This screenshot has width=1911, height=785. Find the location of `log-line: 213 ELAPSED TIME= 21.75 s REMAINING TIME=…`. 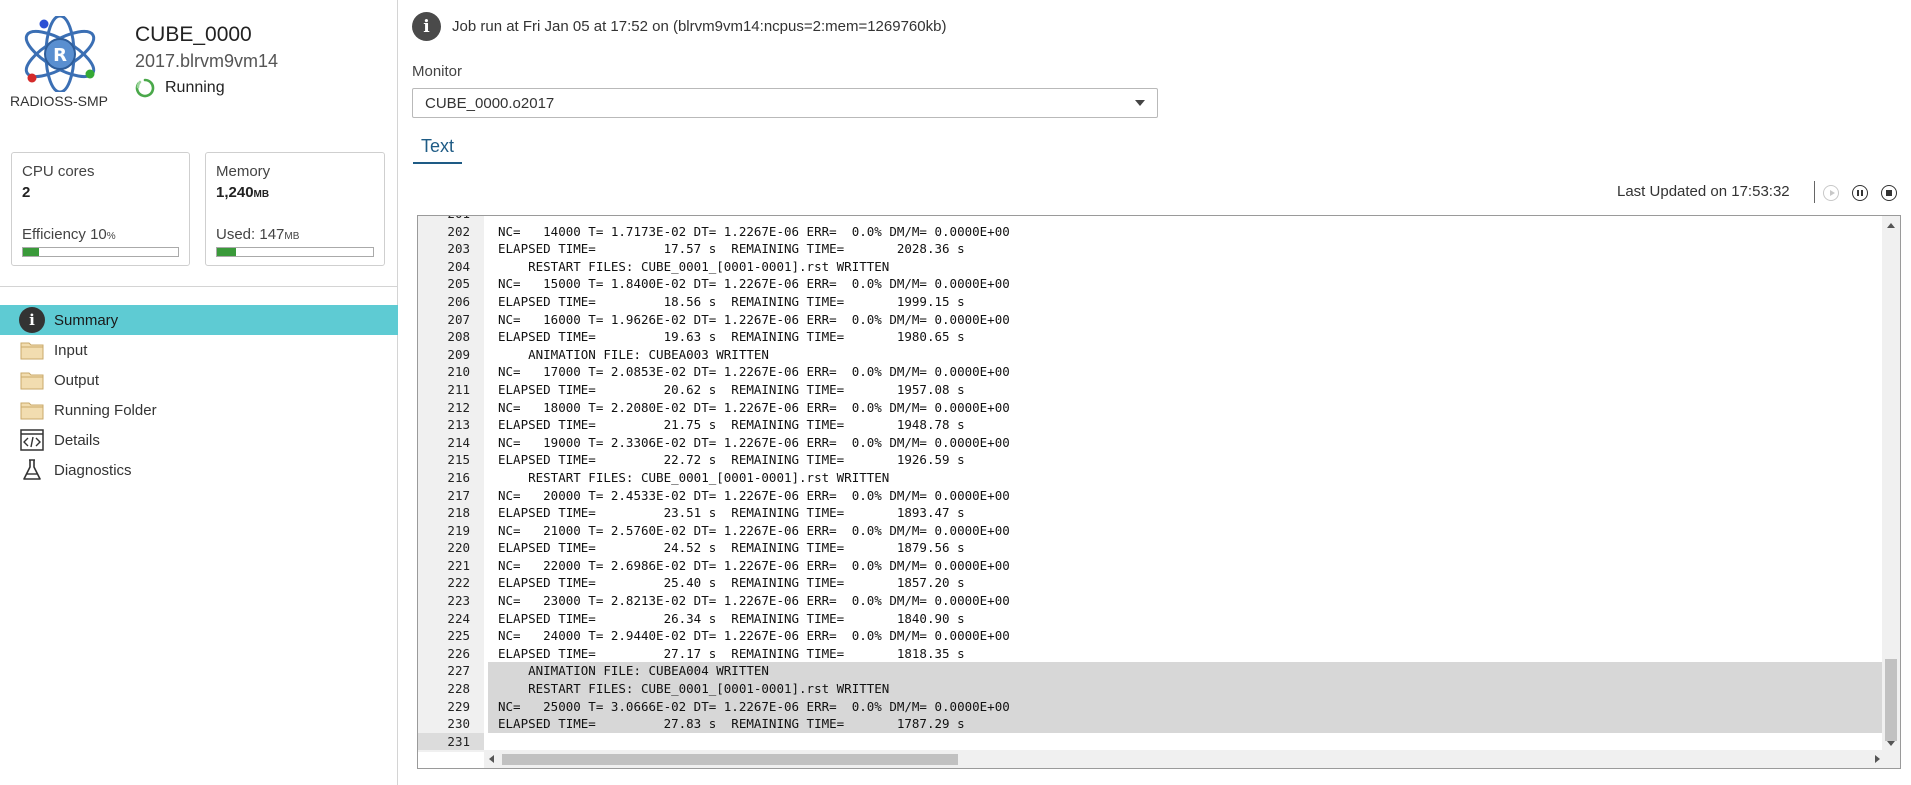

log-line: 213 ELAPSED TIME= 21.75 s REMAINING TIME=… is located at coordinates (1151, 425).